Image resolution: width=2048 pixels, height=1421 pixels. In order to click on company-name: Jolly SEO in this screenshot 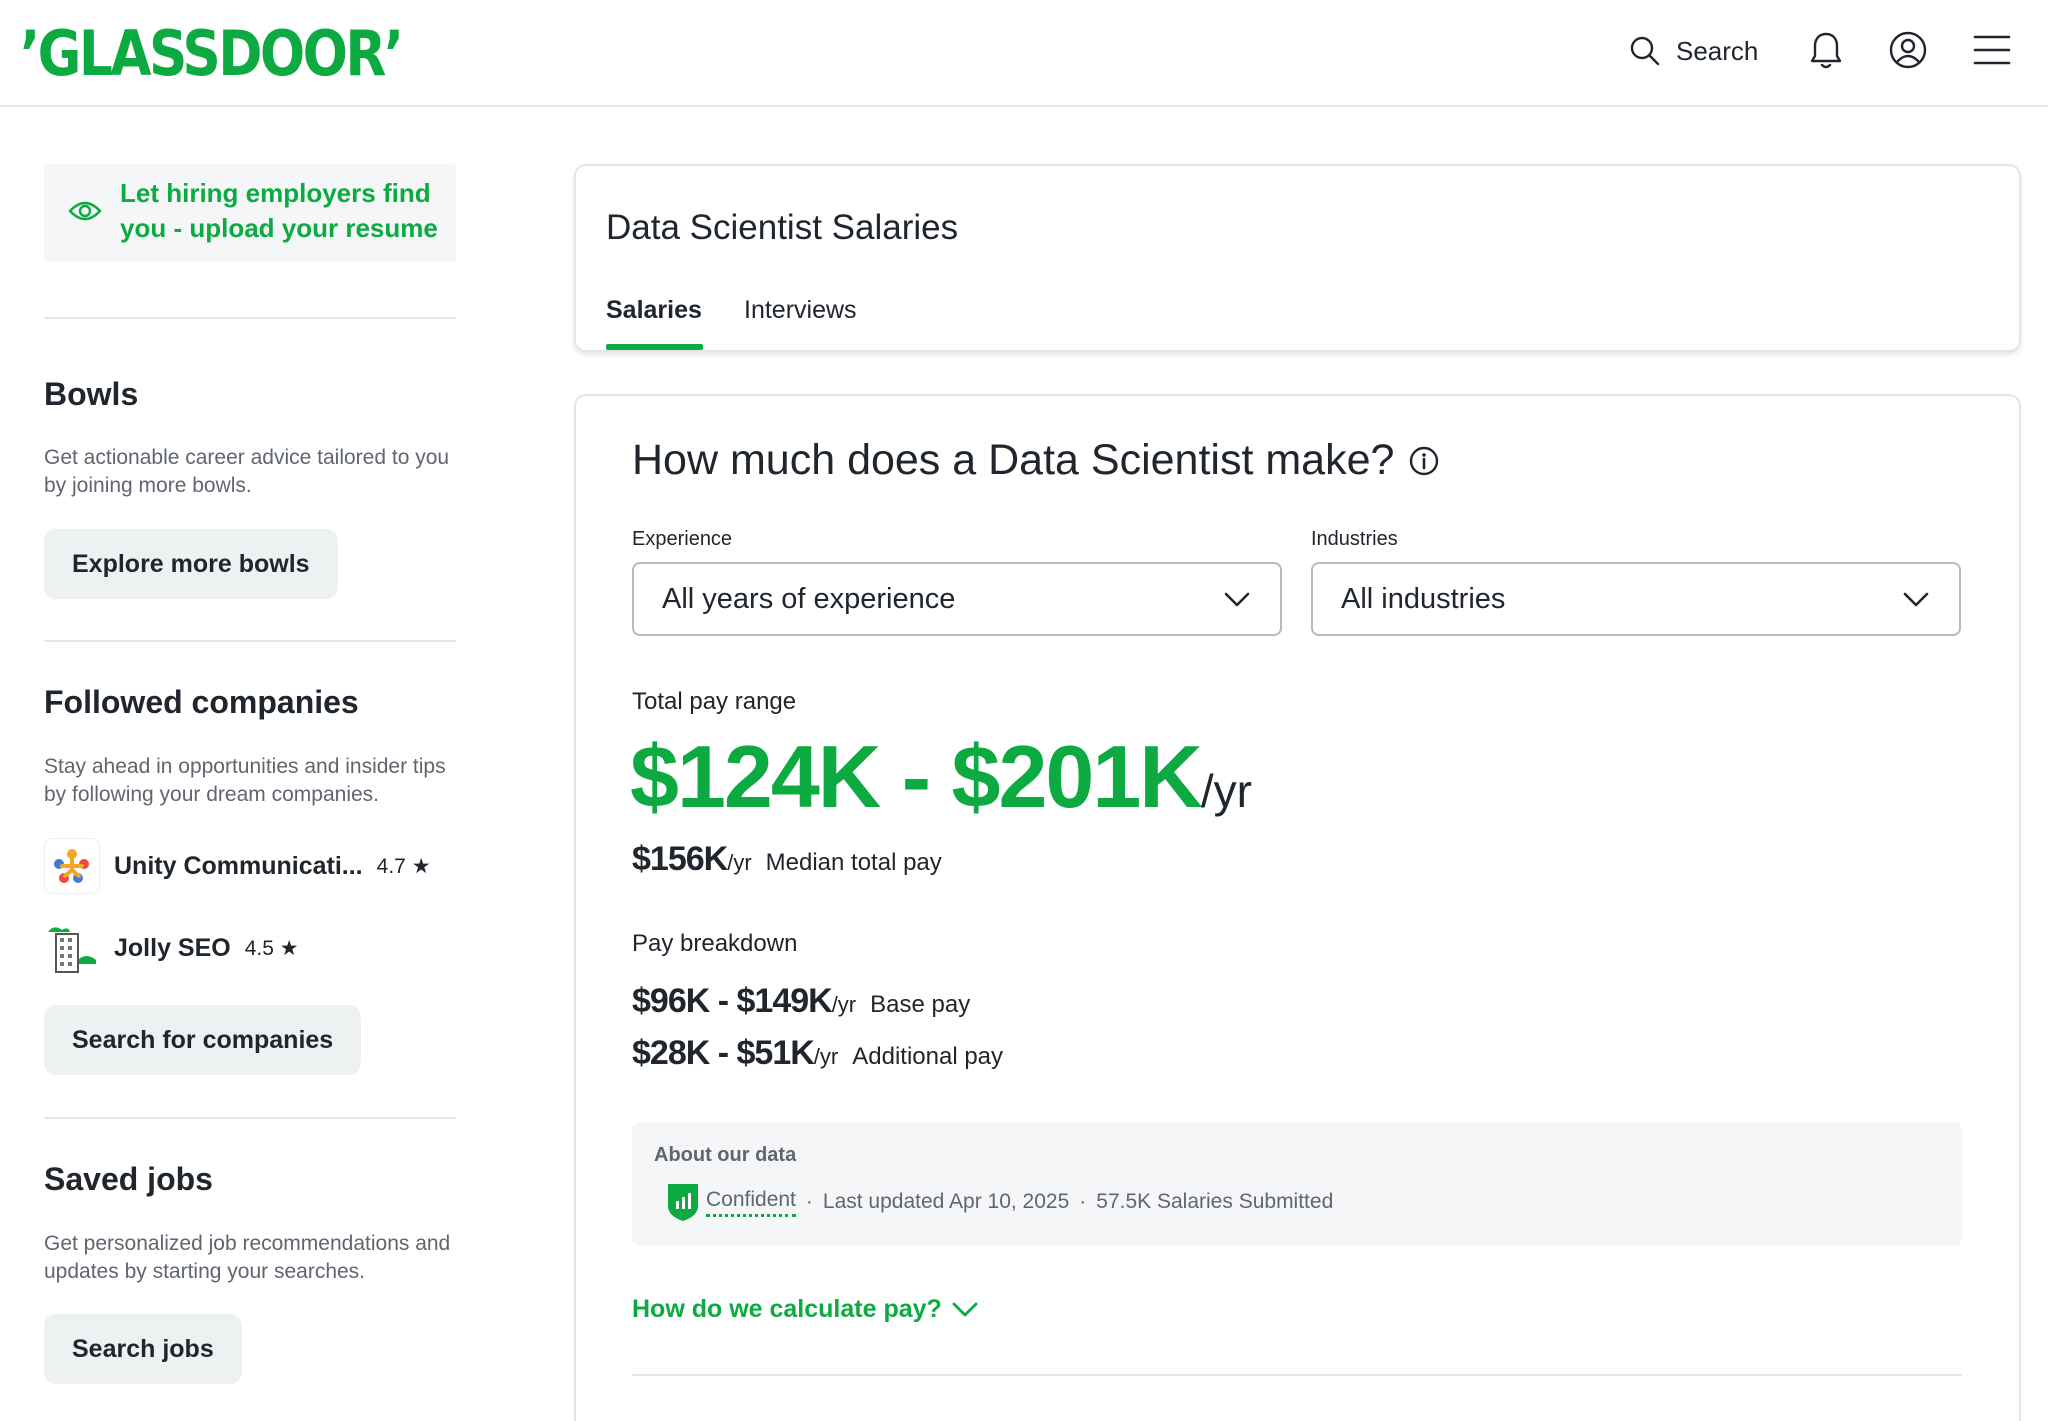, I will do `click(172, 947)`.